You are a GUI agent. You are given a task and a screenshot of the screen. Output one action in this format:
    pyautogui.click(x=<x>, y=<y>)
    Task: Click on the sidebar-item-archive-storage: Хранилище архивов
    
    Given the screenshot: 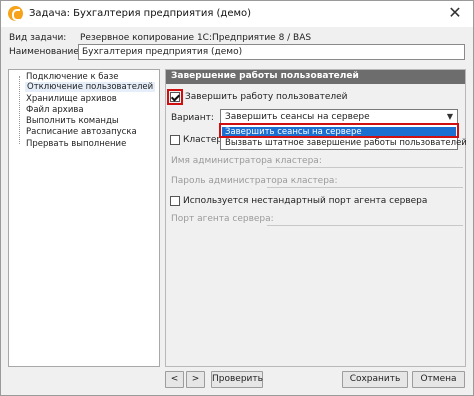 What is the action you would take?
    pyautogui.click(x=71, y=99)
    